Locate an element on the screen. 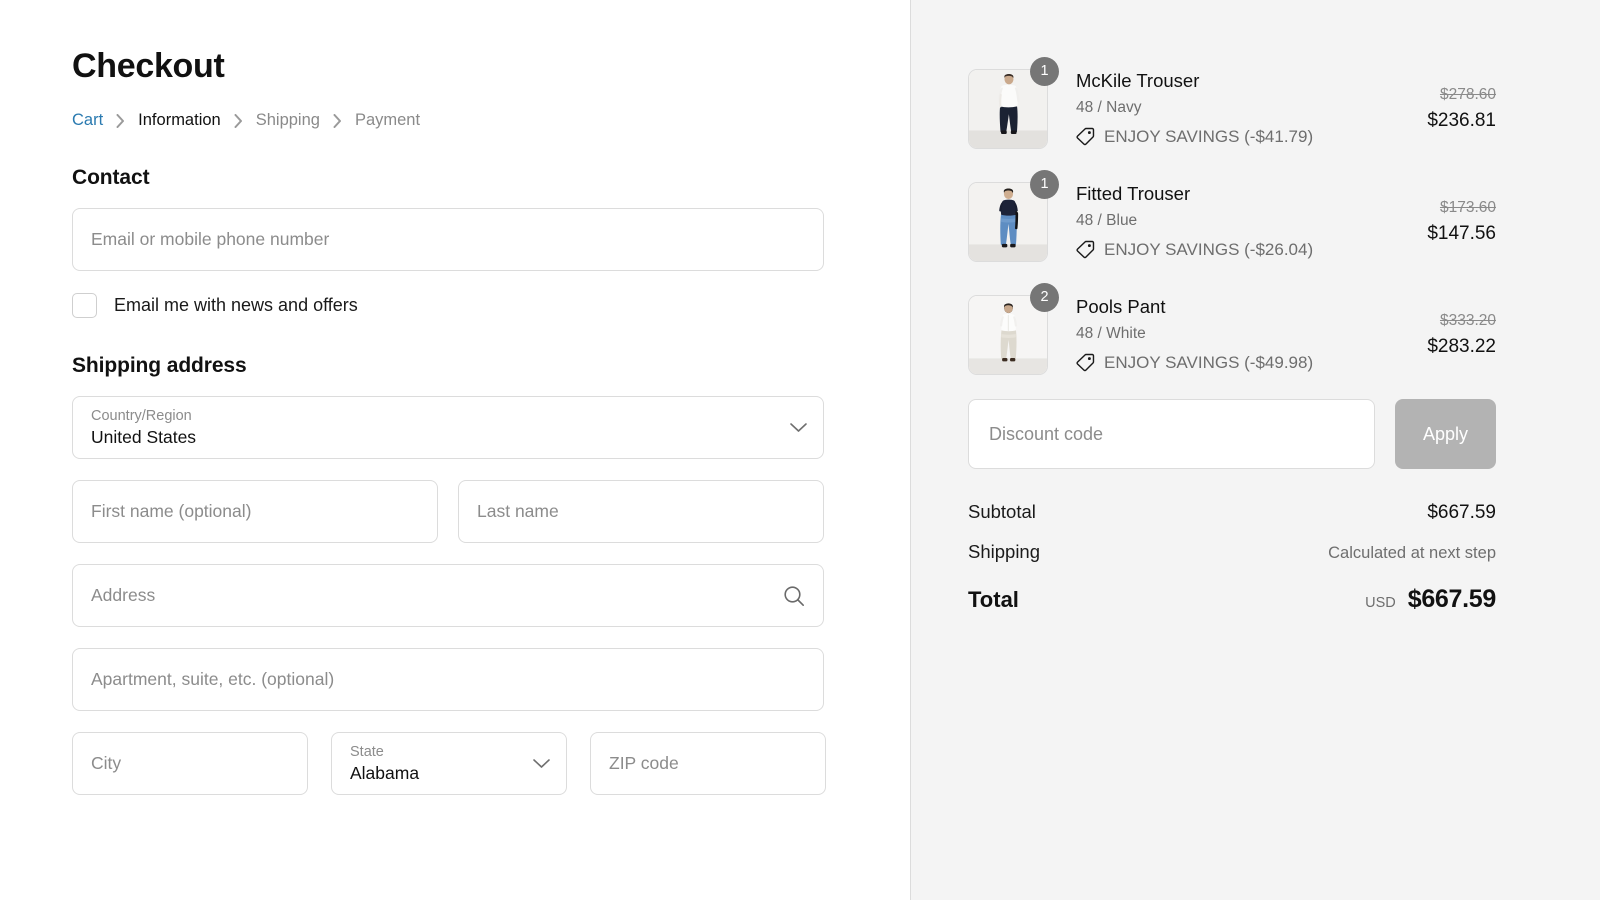  subtotal-label: Subtotal is located at coordinates (1002, 511).